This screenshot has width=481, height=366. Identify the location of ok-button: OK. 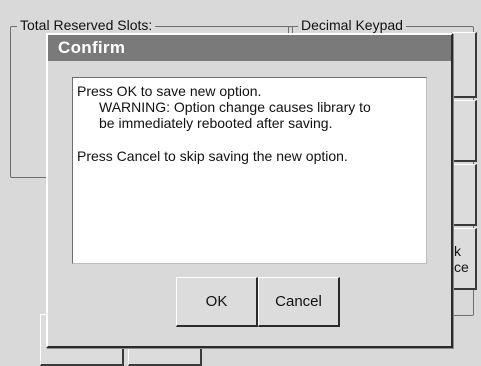
(217, 302).